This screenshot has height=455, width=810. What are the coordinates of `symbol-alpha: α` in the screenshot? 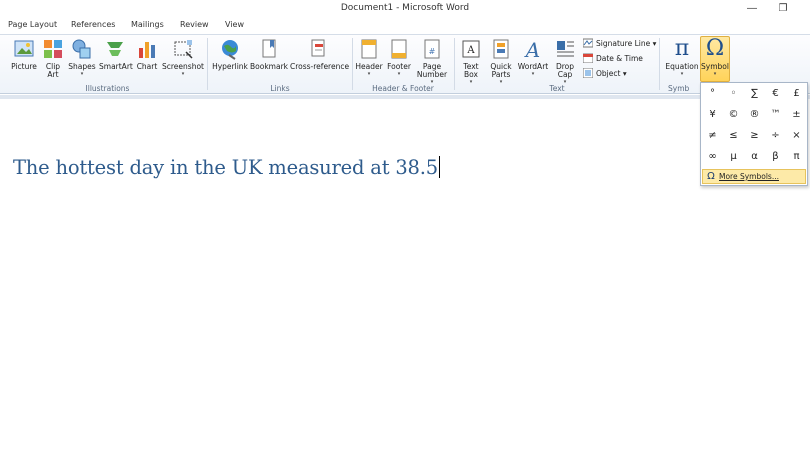 It's located at (754, 156).